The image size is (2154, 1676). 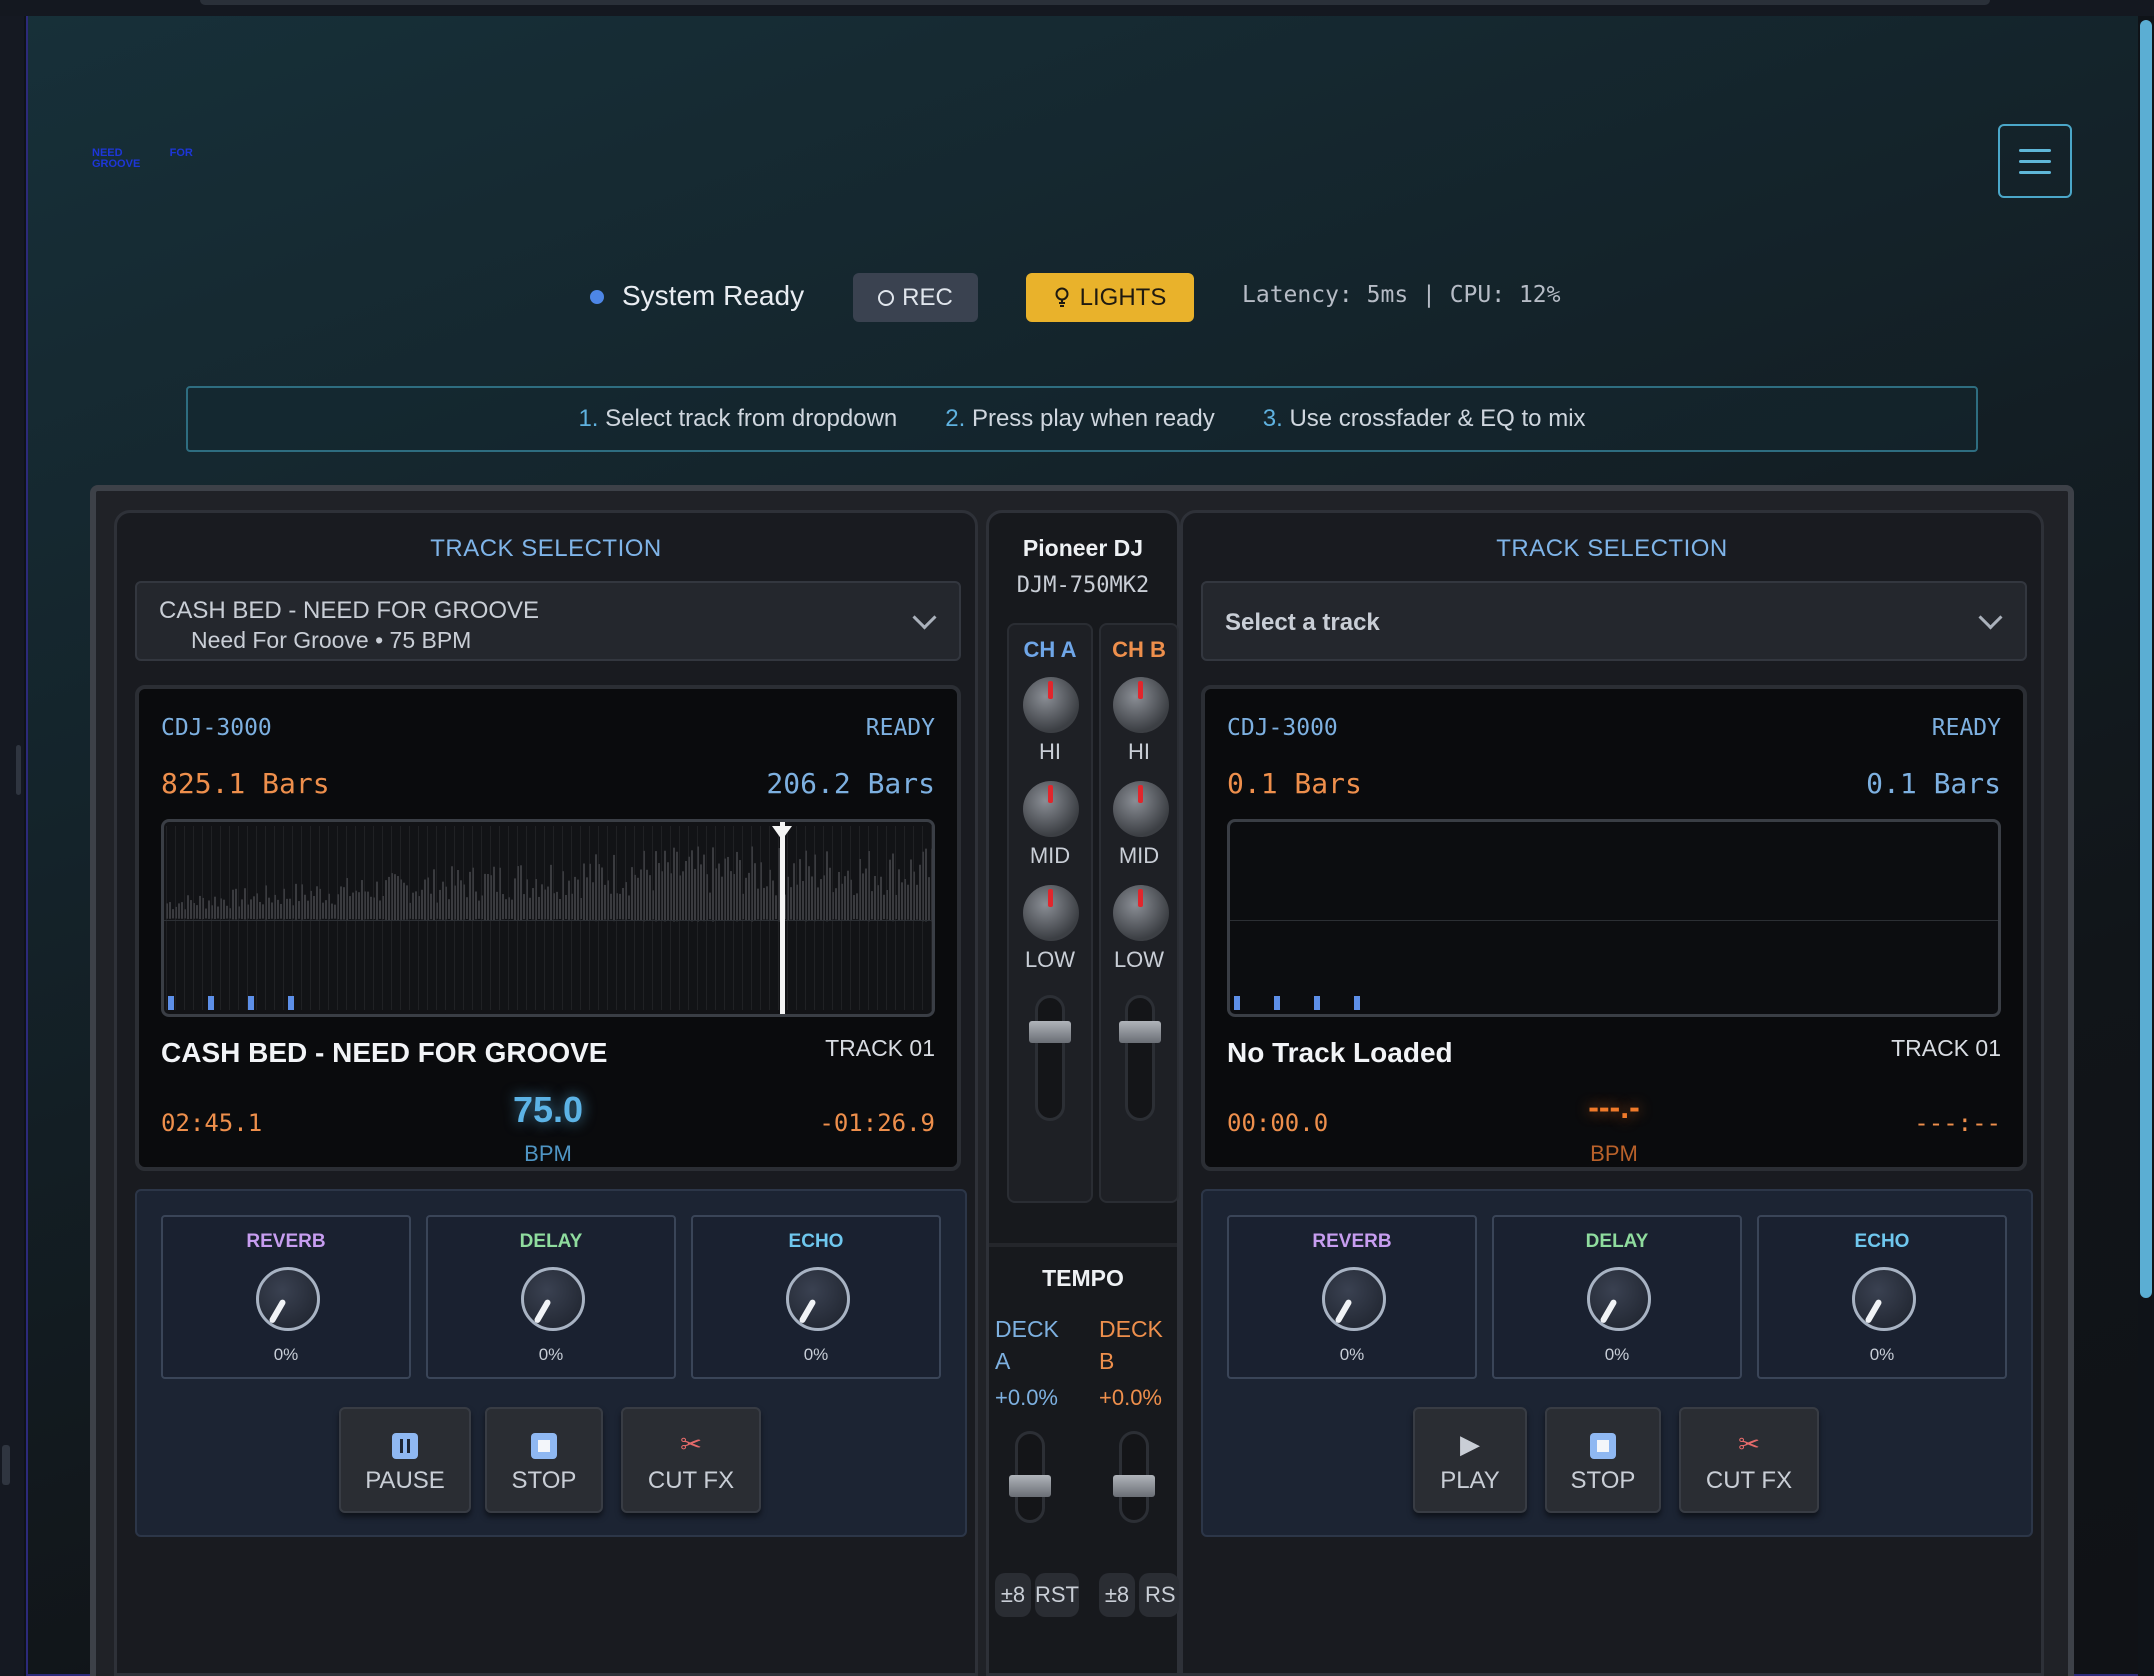 I want to click on selected-track-title: CASH BED - NEED FOR GROOVE, so click(x=349, y=610).